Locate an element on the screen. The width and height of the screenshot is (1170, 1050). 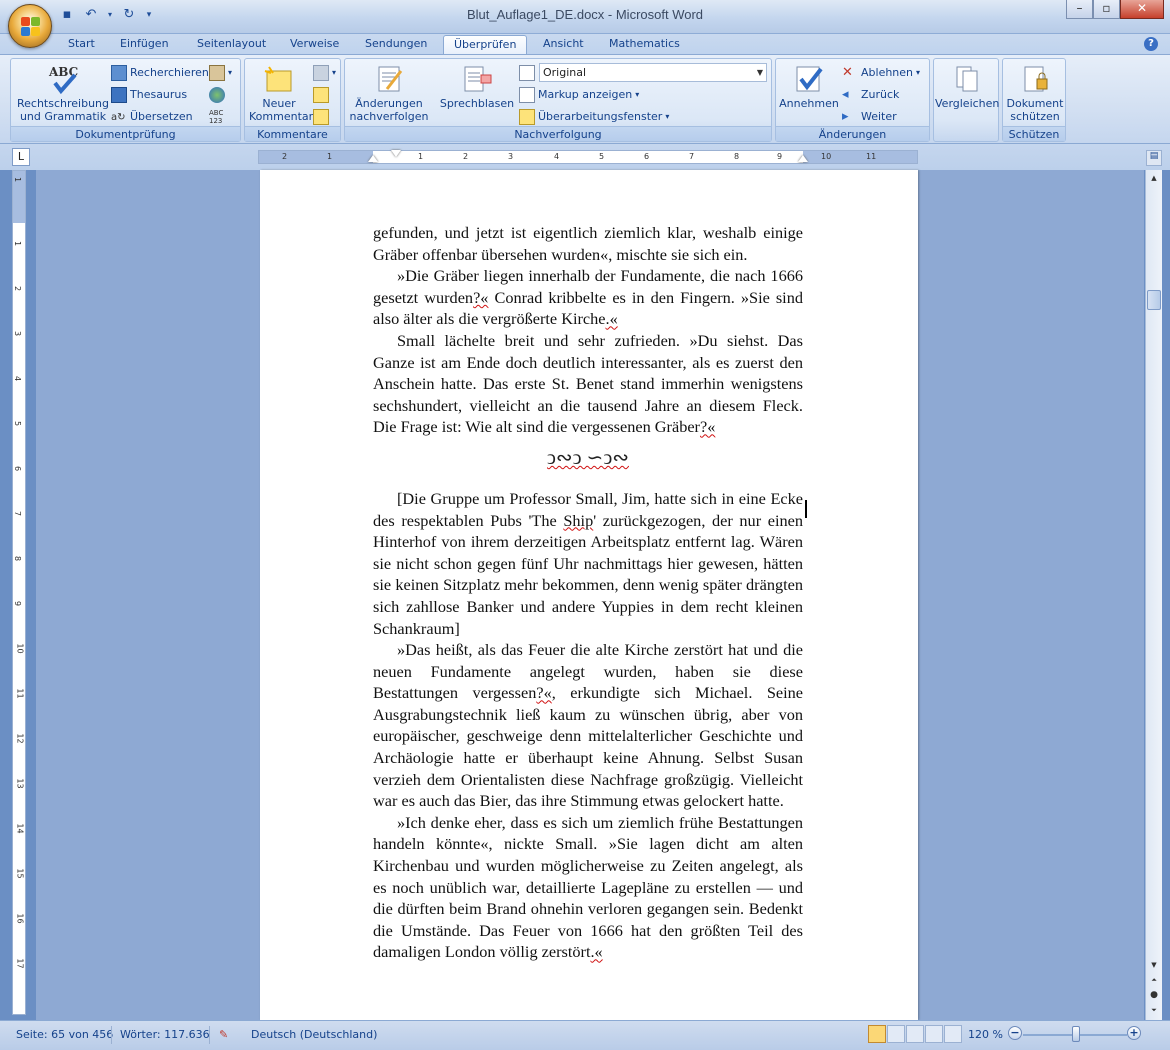
horizontal-ruler: 2 1 1 2 3 4 5 6 7 8 9 10 11 is located at coordinates (588, 157).